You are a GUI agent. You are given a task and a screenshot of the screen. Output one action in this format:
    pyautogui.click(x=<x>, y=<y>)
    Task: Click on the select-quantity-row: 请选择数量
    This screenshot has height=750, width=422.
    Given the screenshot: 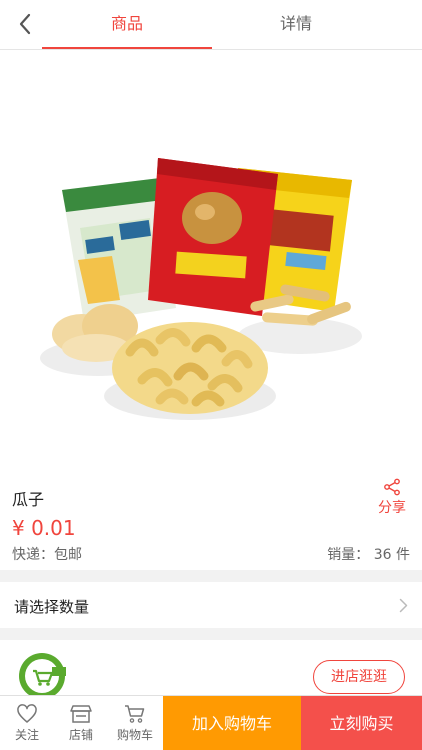 What is the action you would take?
    pyautogui.click(x=211, y=605)
    